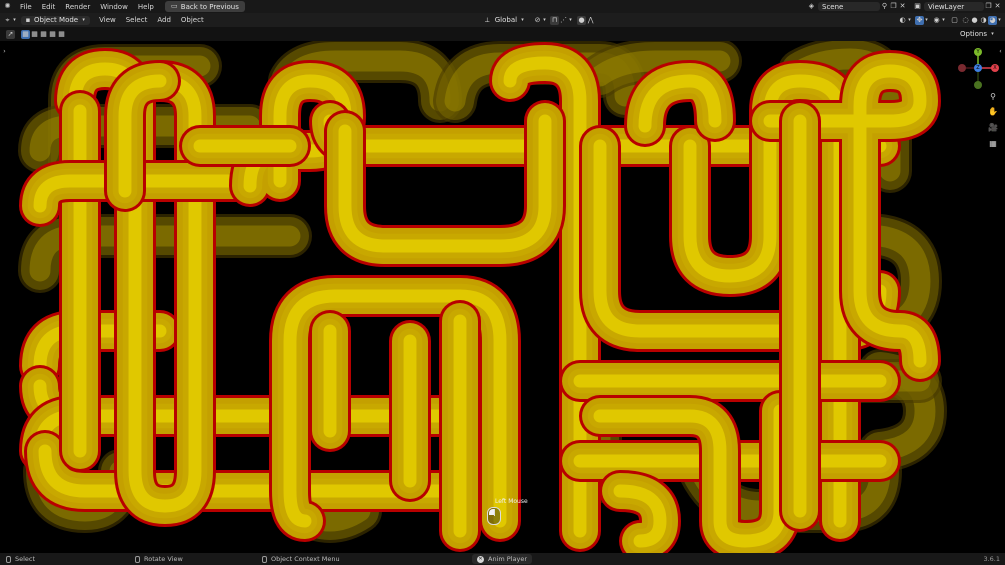  Describe the element at coordinates (590, 20) in the screenshot. I see `falloff-icon: ⋀` at that location.